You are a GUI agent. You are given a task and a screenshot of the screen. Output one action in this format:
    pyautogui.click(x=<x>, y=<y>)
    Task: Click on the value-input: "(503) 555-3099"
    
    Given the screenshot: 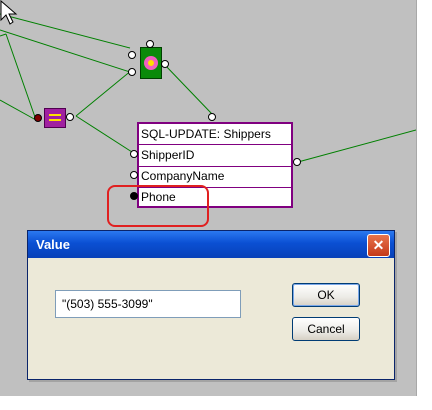 What is the action you would take?
    pyautogui.click(x=148, y=304)
    